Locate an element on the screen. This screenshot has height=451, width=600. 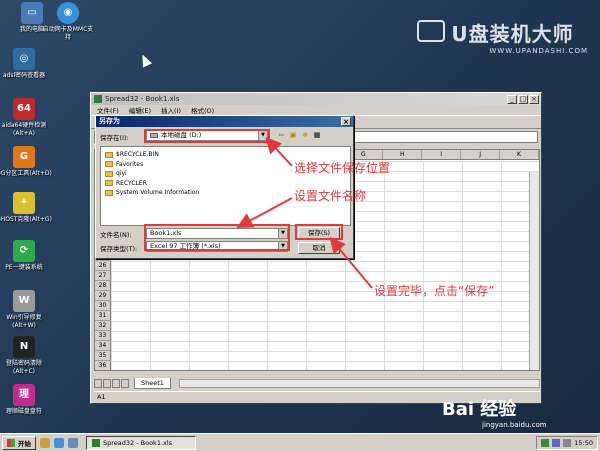
new-folder-icon: ✱ is located at coordinates (305, 135).